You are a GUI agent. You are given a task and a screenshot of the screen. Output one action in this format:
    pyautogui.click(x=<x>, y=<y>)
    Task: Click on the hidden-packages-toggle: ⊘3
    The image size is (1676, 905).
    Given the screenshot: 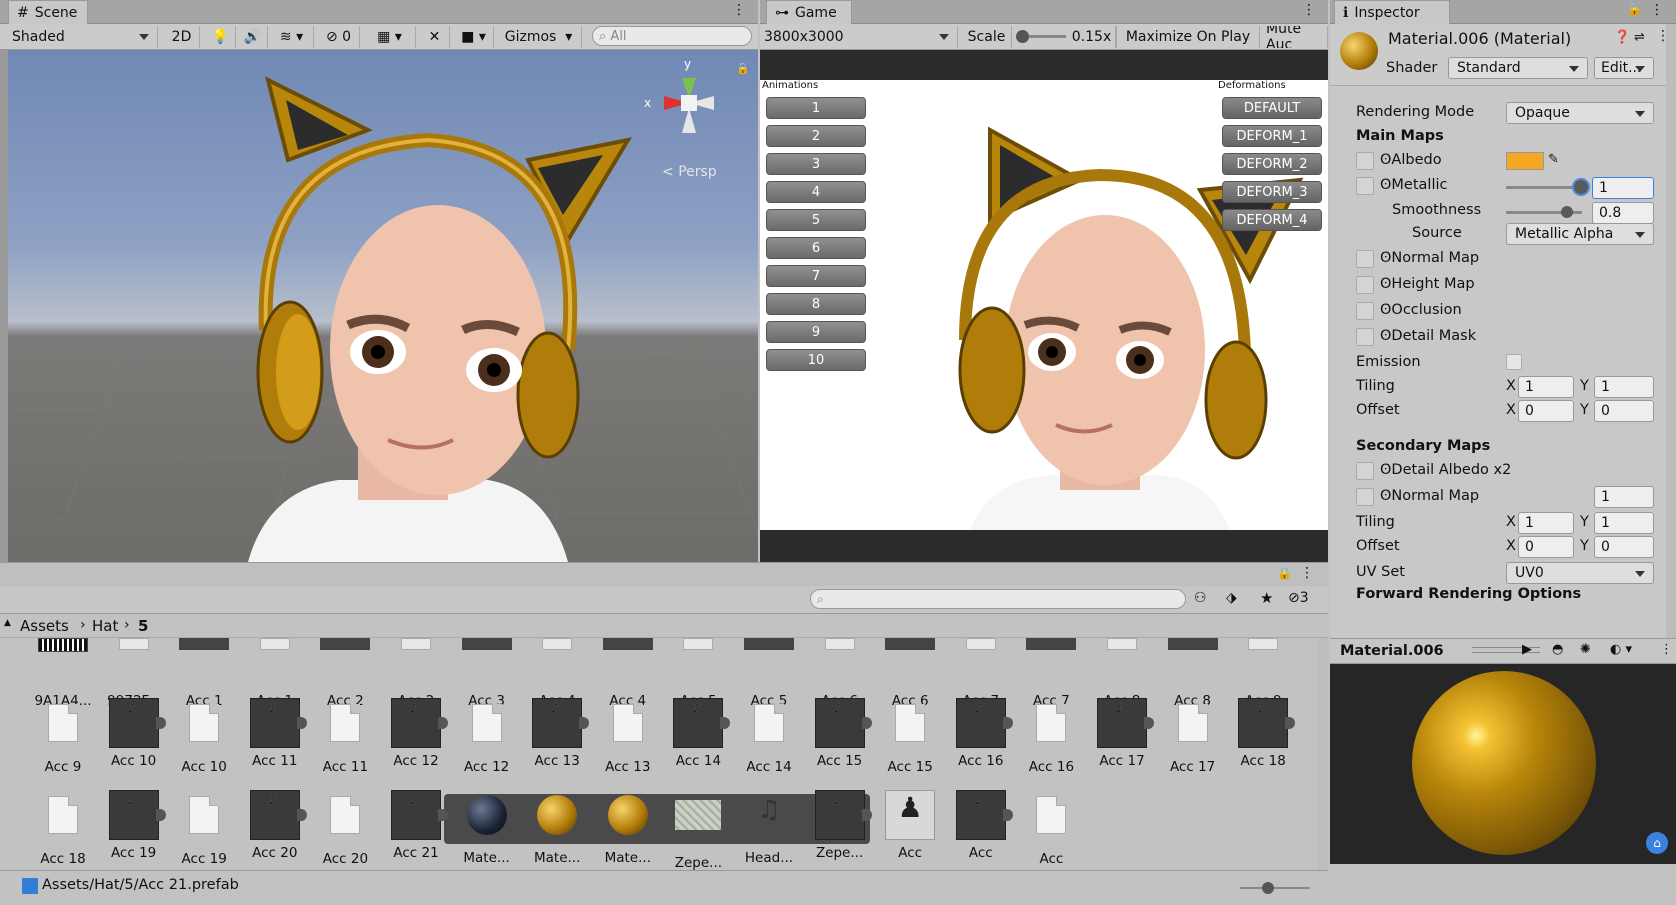 What is the action you would take?
    pyautogui.click(x=1298, y=598)
    